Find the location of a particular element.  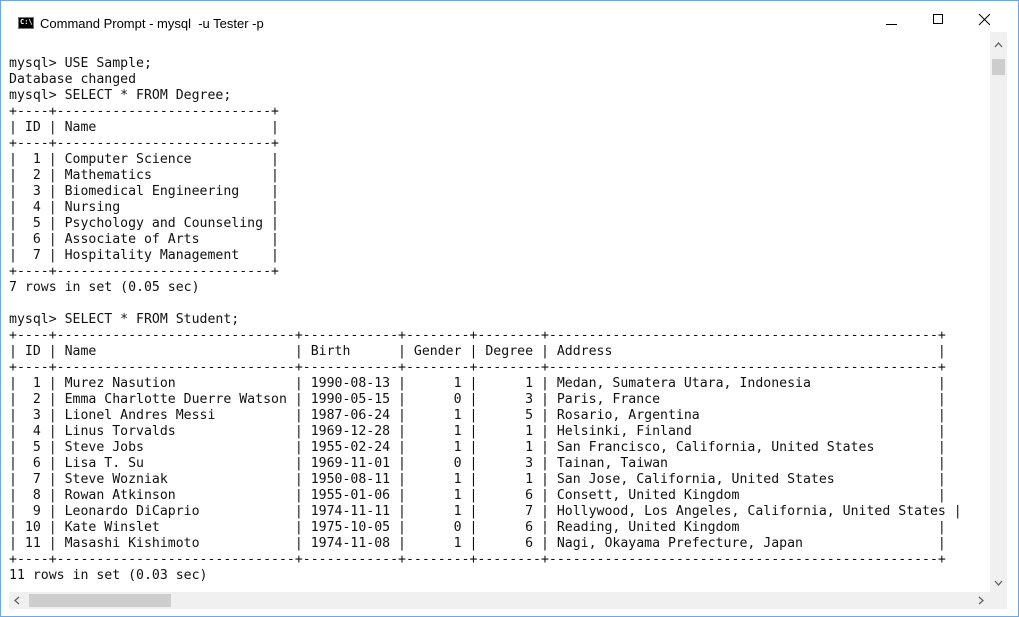

icon-label: C:\ is located at coordinates (26, 22).